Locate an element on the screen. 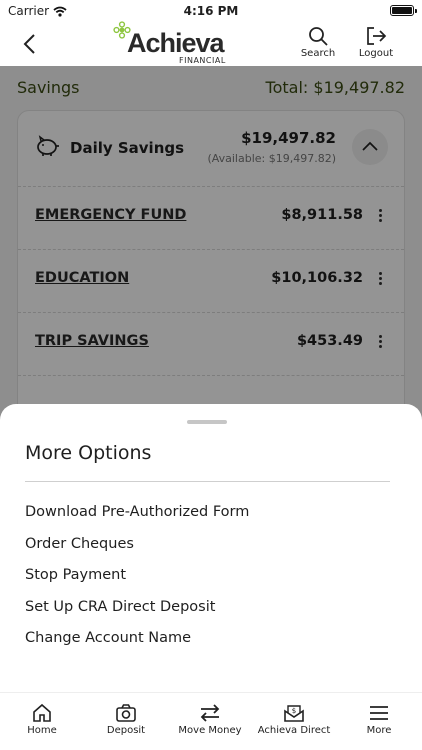 This screenshot has width=422, height=750. option-stop-payment: Stop Payment is located at coordinates (75, 580).